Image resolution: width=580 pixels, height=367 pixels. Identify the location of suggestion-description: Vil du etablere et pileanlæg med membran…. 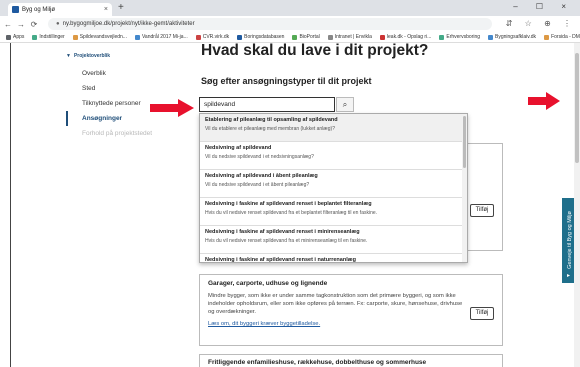
(270, 129).